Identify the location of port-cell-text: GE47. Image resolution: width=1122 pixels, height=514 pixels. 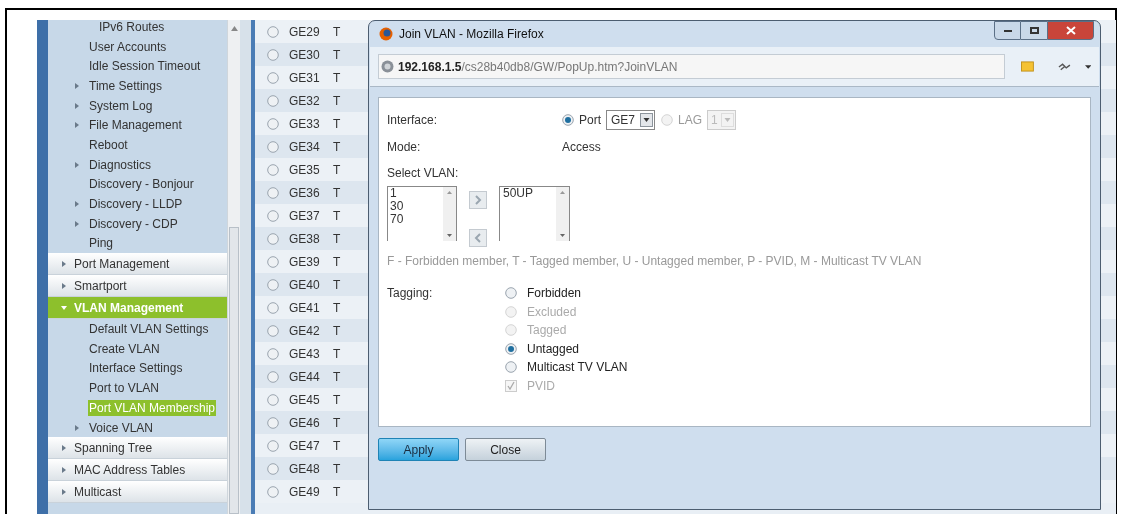
(305, 446).